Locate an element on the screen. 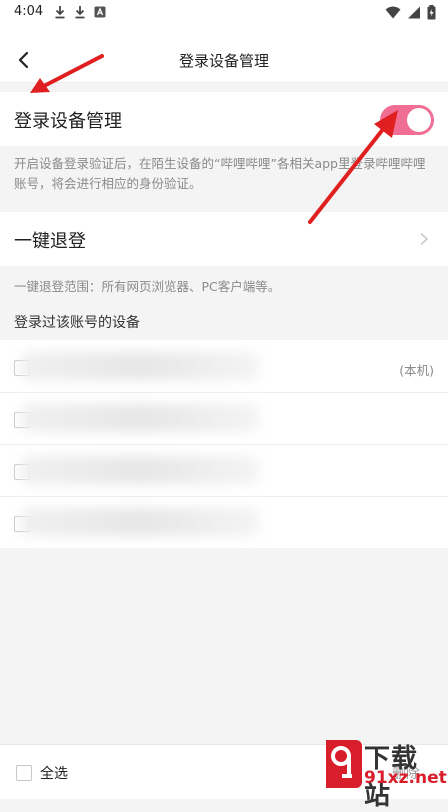 The height and width of the screenshot is (812, 448). page-title: 登录设备管理 is located at coordinates (223, 61).